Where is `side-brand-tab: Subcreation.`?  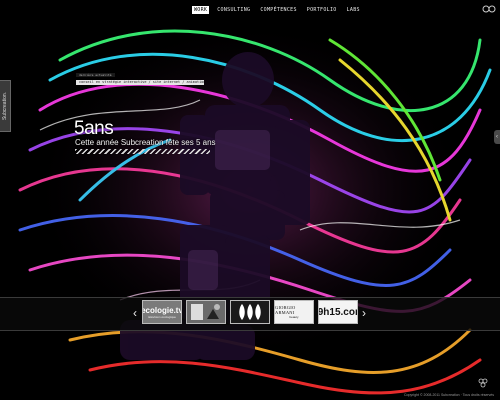 side-brand-tab: Subcreation. is located at coordinates (5, 106).